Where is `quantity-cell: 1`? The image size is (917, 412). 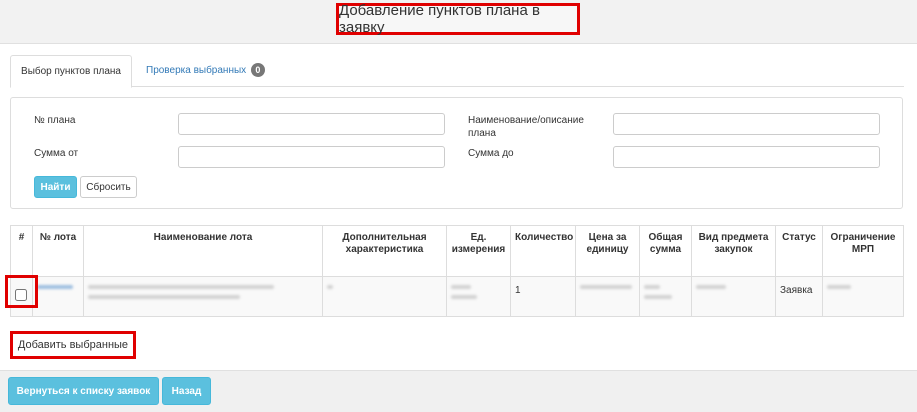 quantity-cell: 1 is located at coordinates (543, 296).